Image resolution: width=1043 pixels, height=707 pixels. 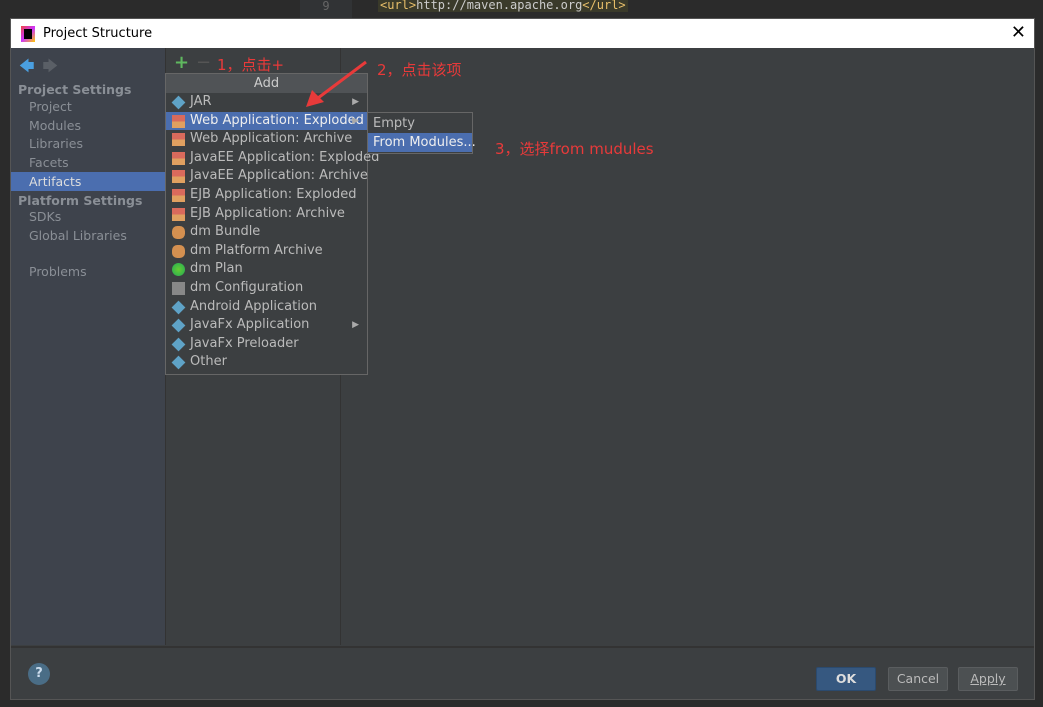 What do you see at coordinates (342, 80) in the screenshot?
I see `arrow-shaft` at bounding box center [342, 80].